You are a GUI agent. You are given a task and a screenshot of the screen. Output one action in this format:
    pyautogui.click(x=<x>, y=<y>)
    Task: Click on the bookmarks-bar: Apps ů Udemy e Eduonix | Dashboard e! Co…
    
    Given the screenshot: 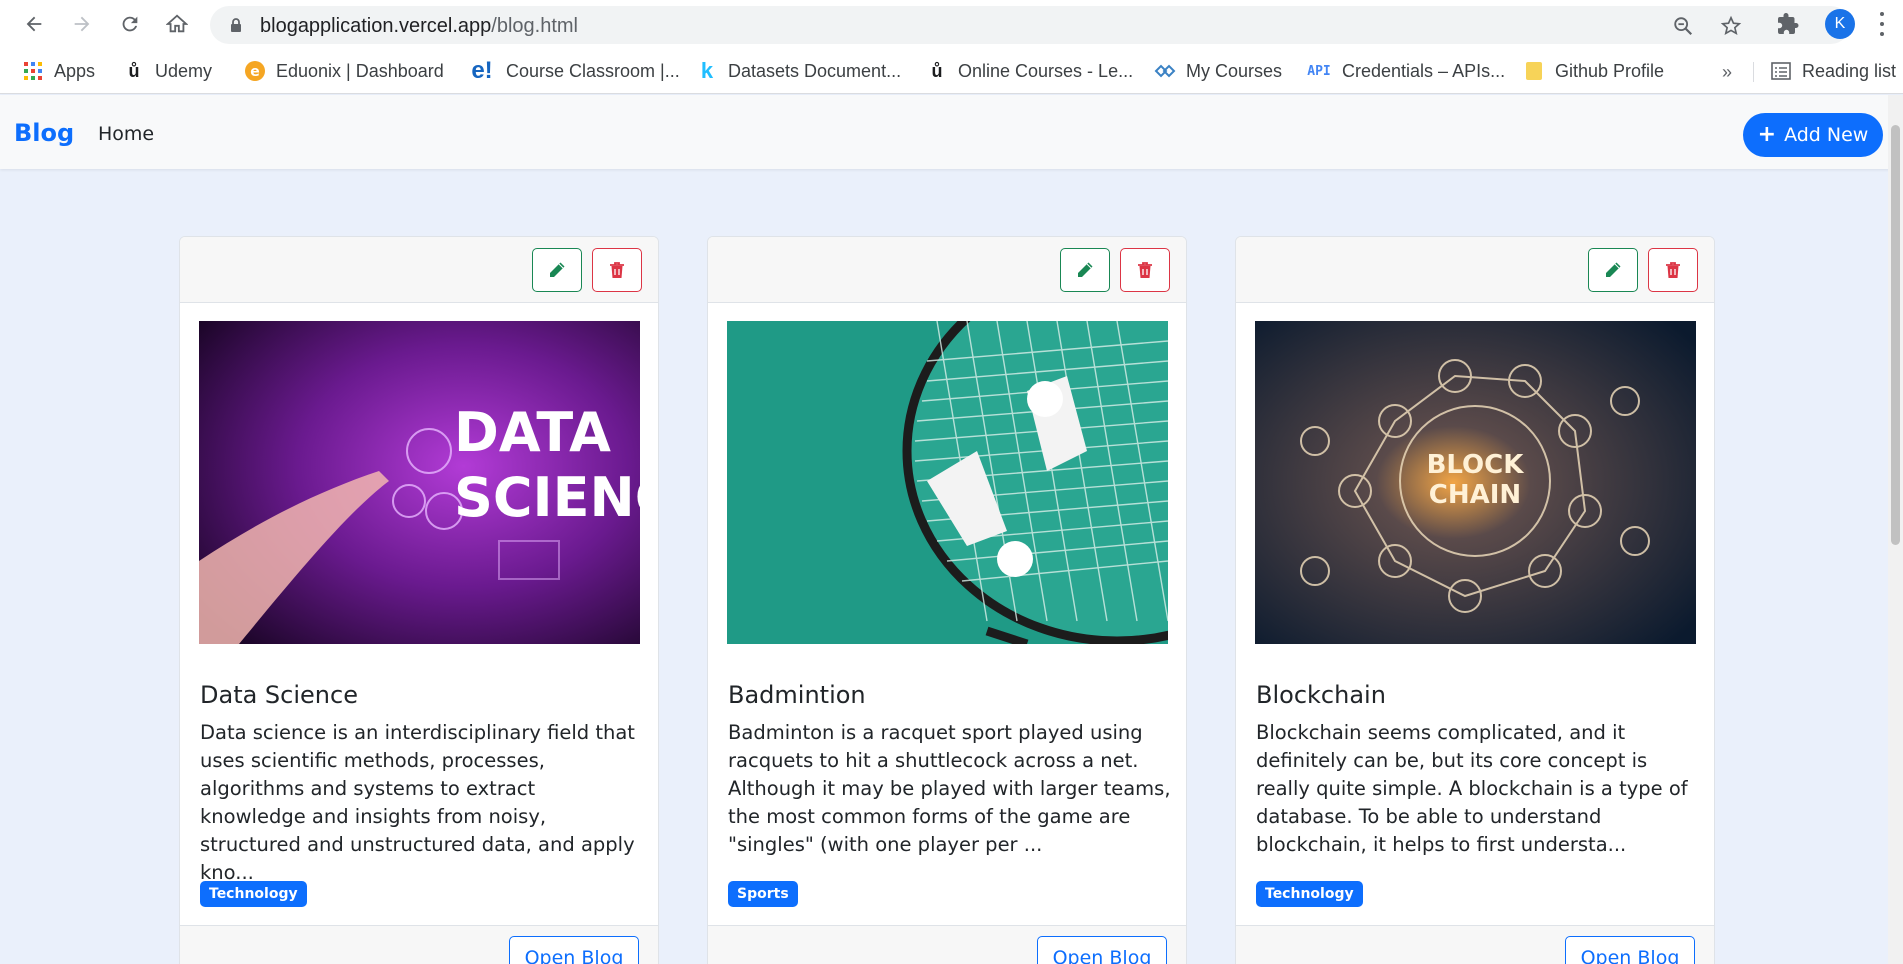 What is the action you would take?
    pyautogui.click(x=951, y=71)
    